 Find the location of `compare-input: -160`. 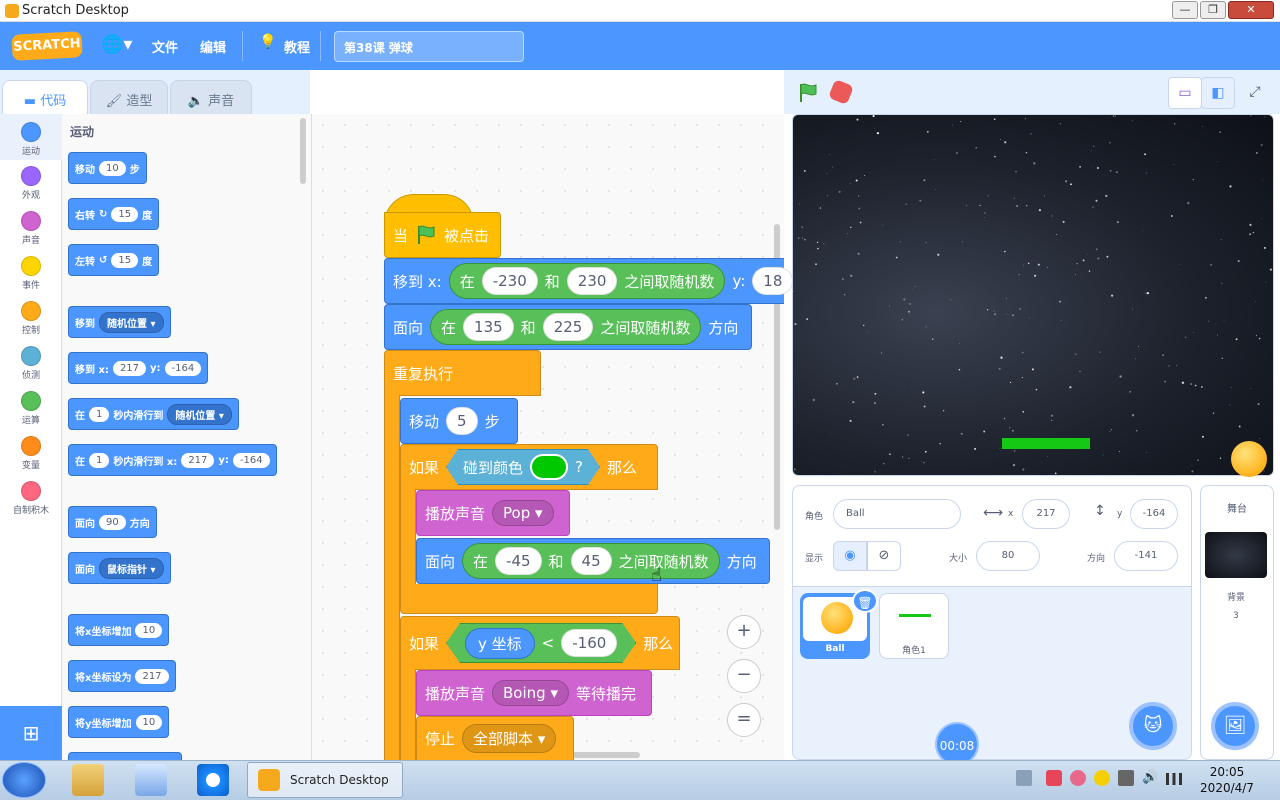

compare-input: -160 is located at coordinates (589, 643).